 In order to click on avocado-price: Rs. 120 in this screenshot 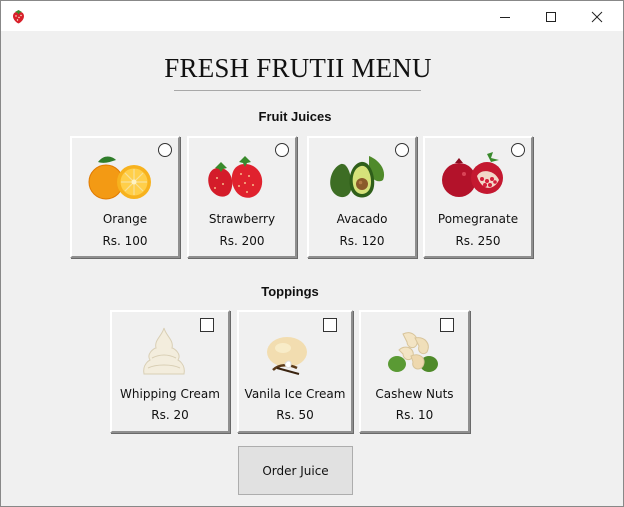, I will do `click(362, 241)`.